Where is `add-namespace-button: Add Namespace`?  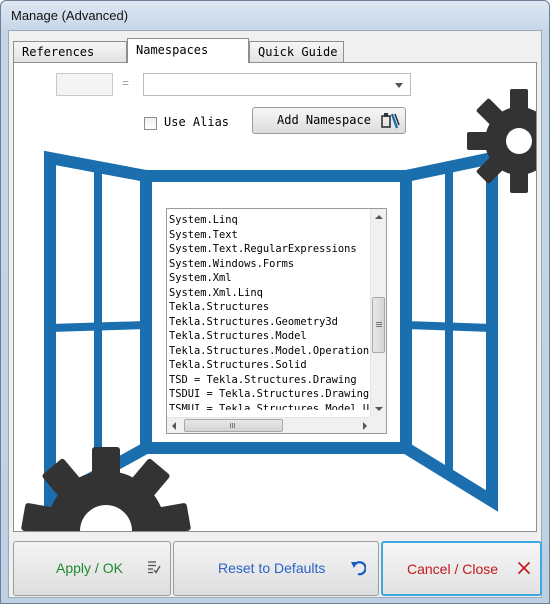
add-namespace-button: Add Namespace is located at coordinates (329, 120).